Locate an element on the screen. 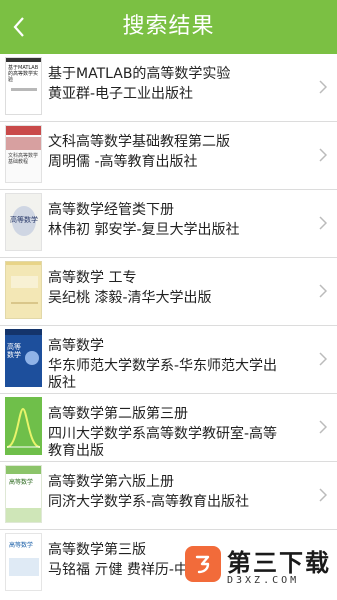 The height and width of the screenshot is (600, 337). book-cover-text: 文科高等数学 基础教程 is located at coordinates (23, 159).